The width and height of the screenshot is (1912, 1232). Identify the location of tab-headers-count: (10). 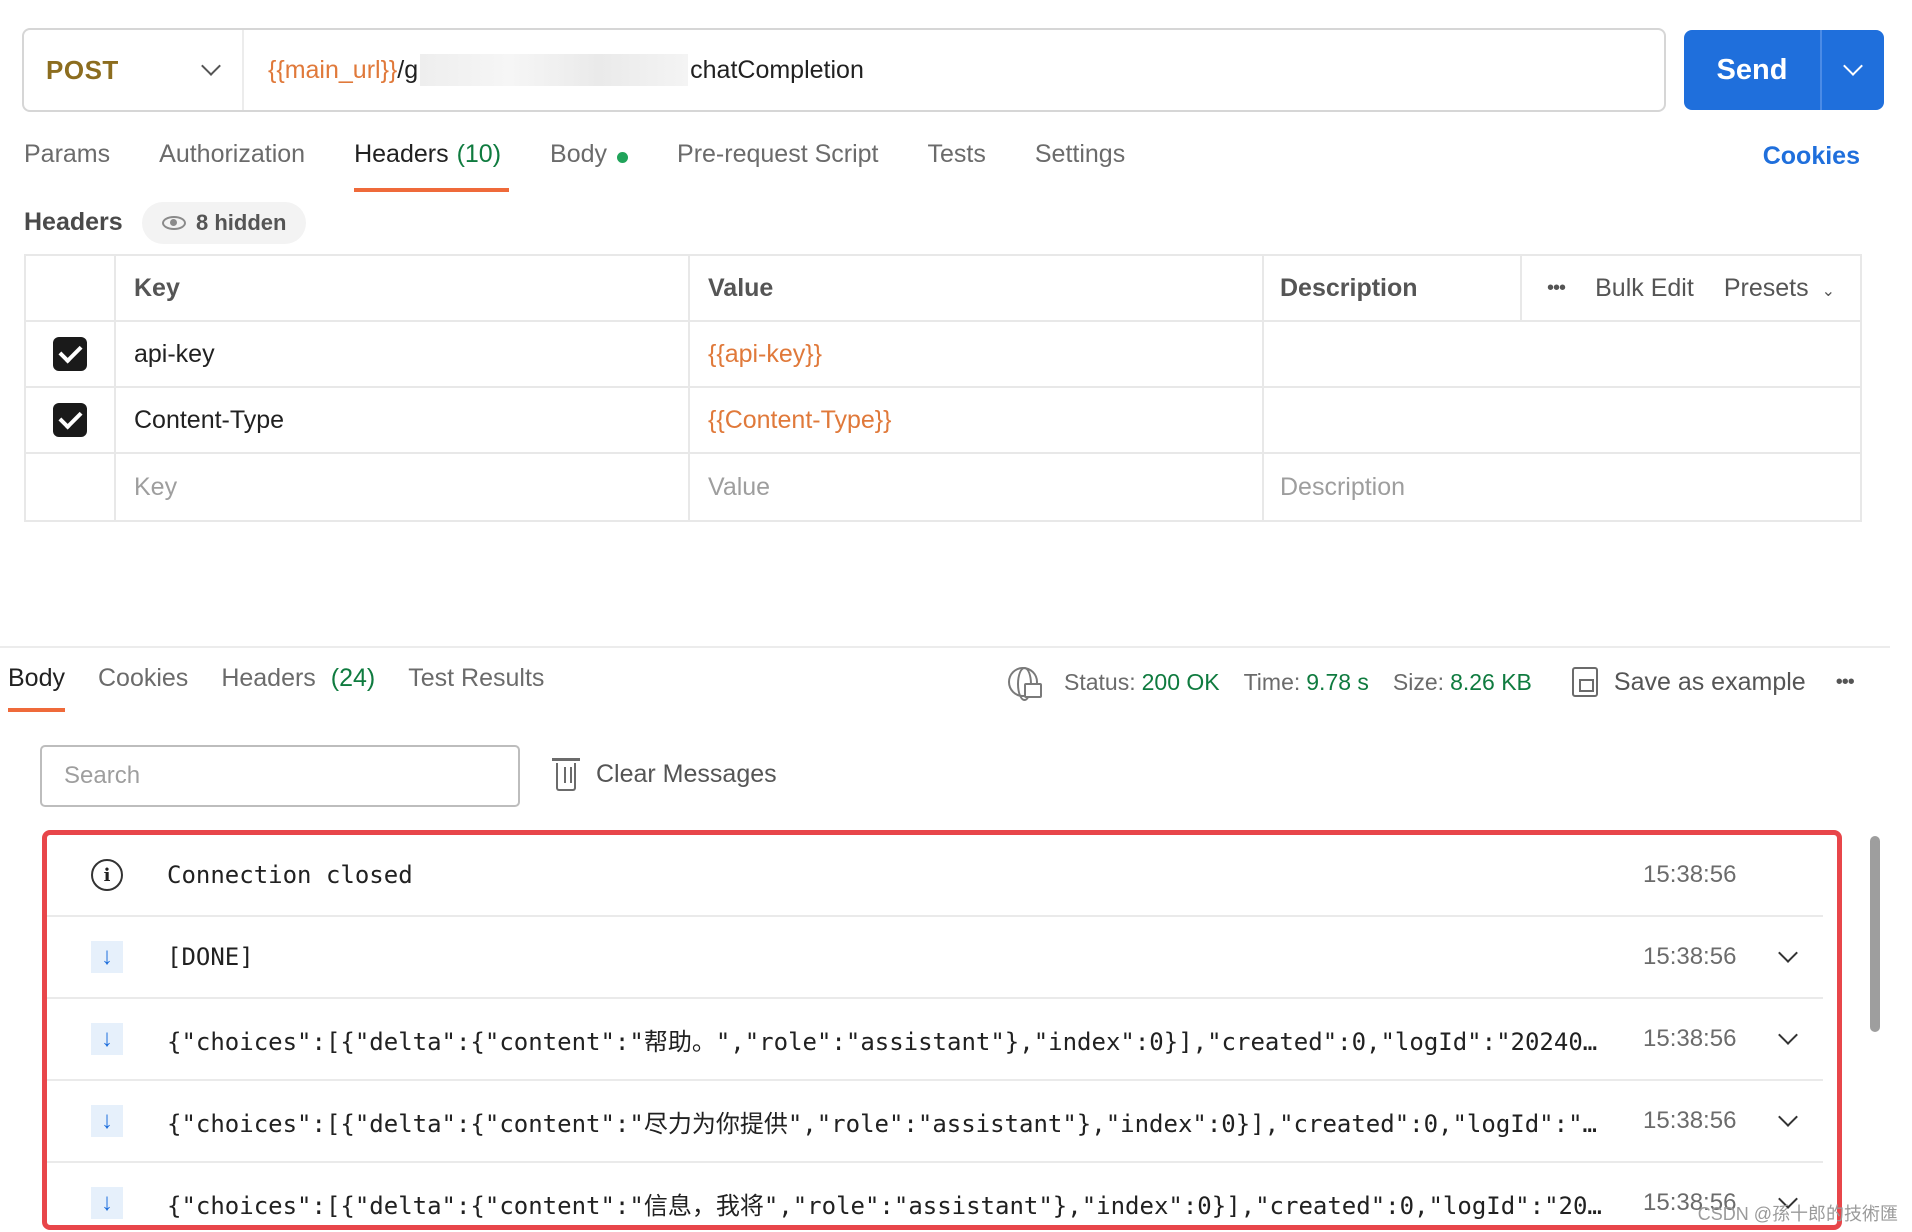
(479, 154).